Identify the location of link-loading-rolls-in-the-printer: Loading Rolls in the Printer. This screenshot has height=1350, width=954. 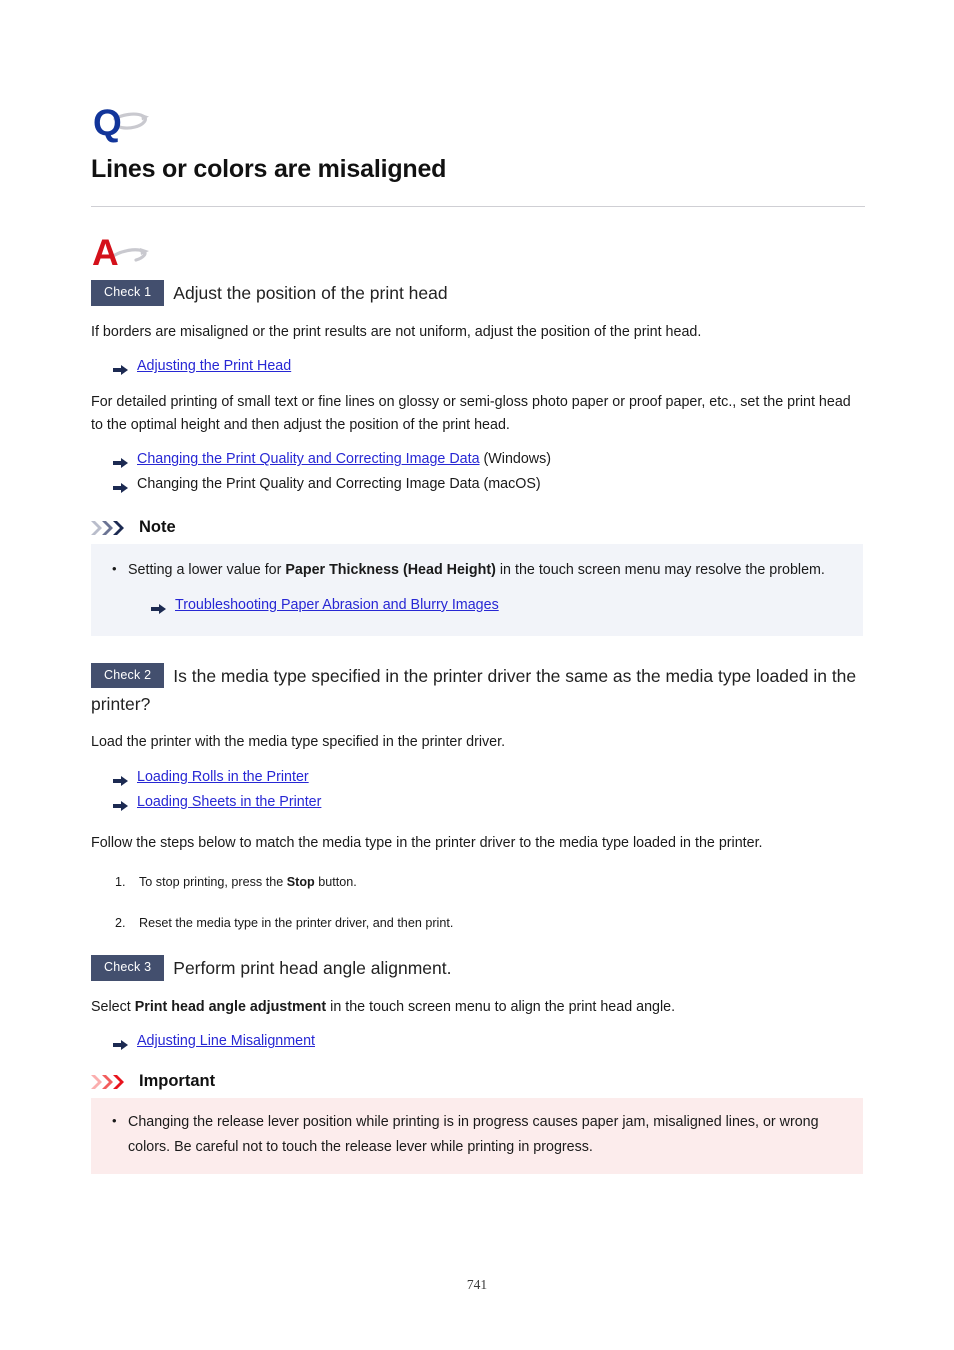
(223, 777).